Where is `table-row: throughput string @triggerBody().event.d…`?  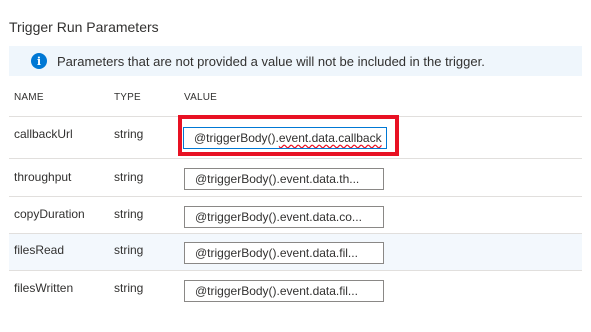 table-row: throughput string @triggerBody().event.d… is located at coordinates (295, 177).